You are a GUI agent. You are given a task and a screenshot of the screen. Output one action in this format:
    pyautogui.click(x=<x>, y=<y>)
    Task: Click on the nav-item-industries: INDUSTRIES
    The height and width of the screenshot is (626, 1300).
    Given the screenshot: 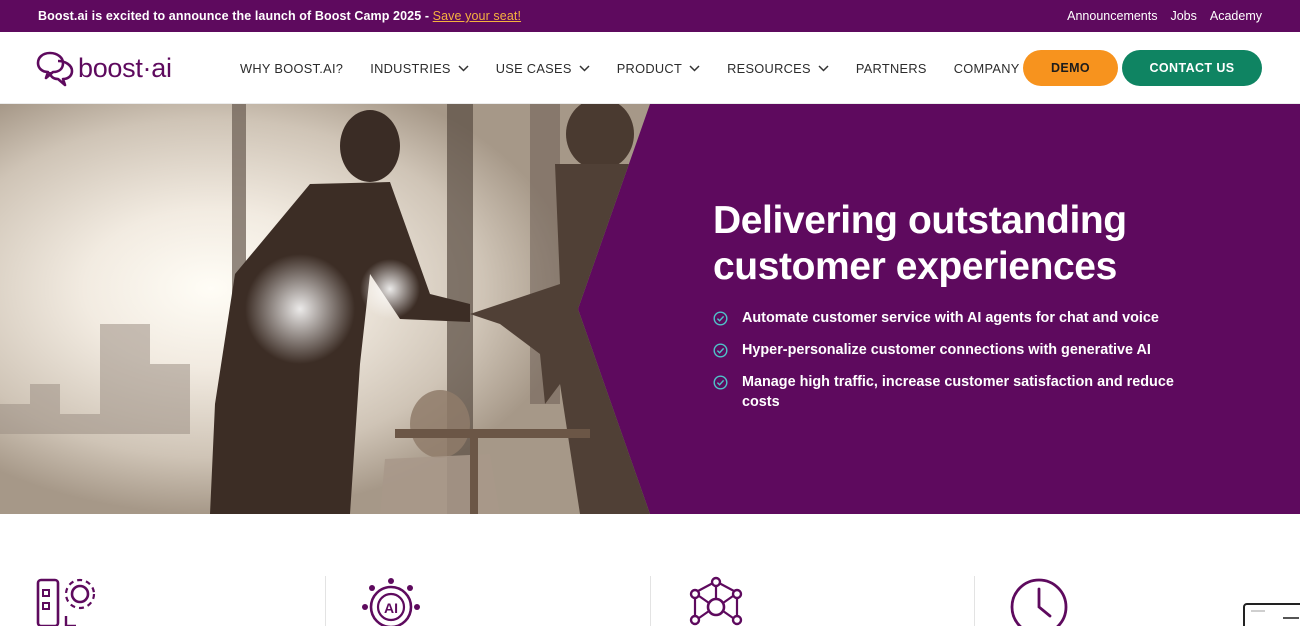 What is the action you would take?
    pyautogui.click(x=419, y=68)
    